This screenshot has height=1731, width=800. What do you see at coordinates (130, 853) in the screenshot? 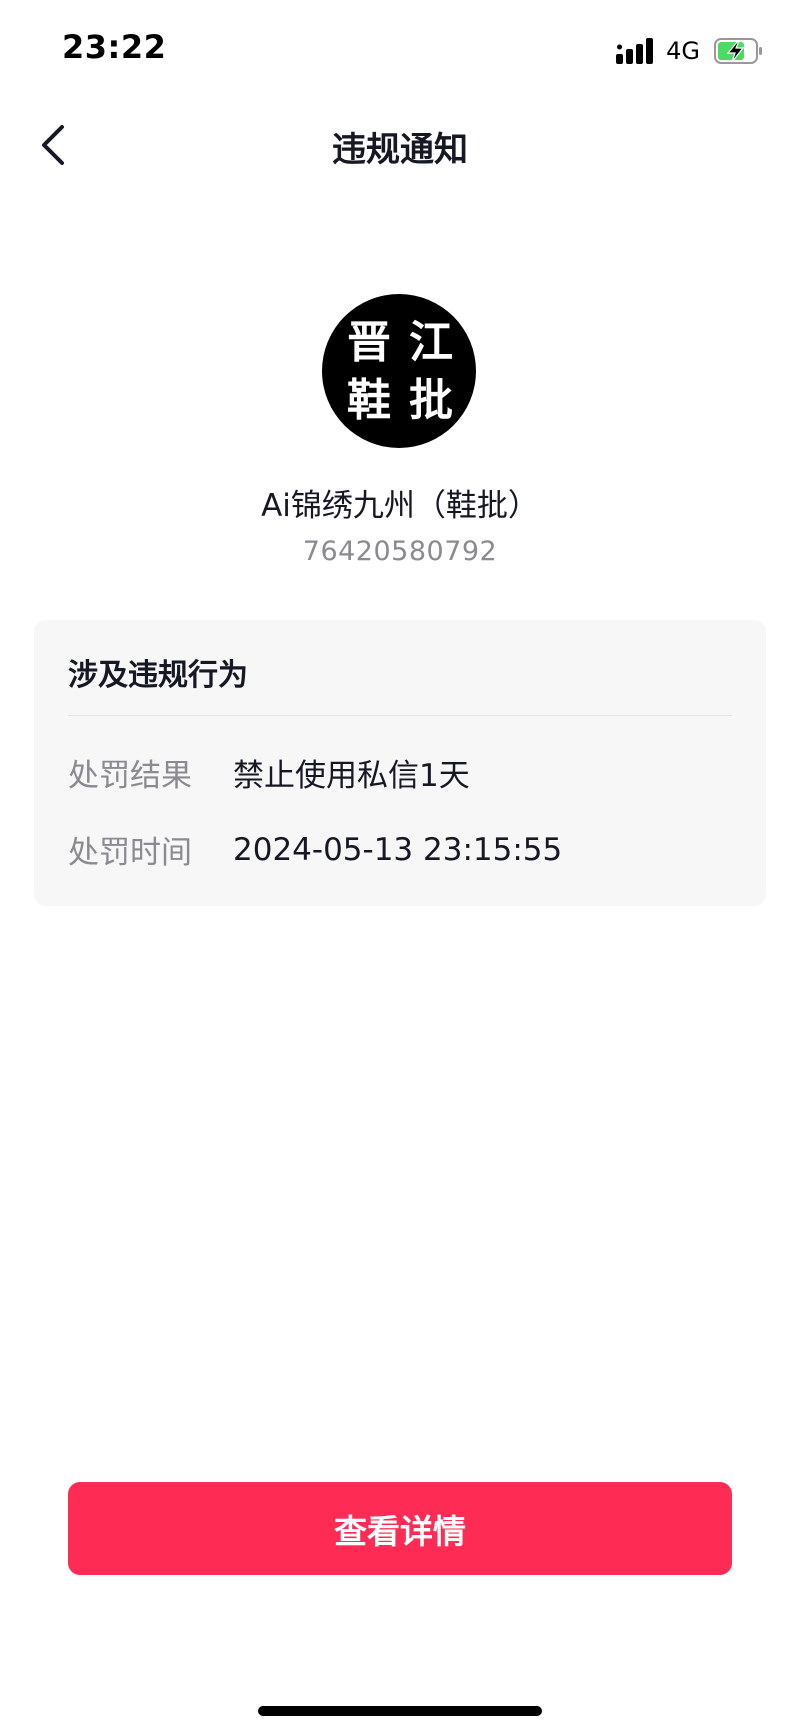
I see `penalty-time-label: 处罚时间` at bounding box center [130, 853].